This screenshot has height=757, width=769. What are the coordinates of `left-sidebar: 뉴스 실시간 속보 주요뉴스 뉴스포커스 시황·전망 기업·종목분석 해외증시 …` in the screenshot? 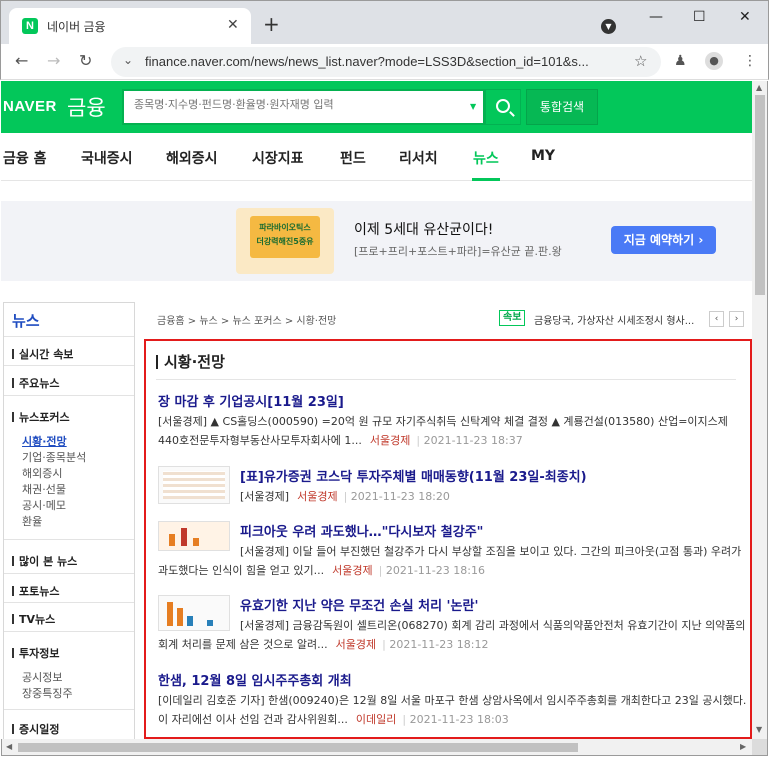 It's located at (69, 520).